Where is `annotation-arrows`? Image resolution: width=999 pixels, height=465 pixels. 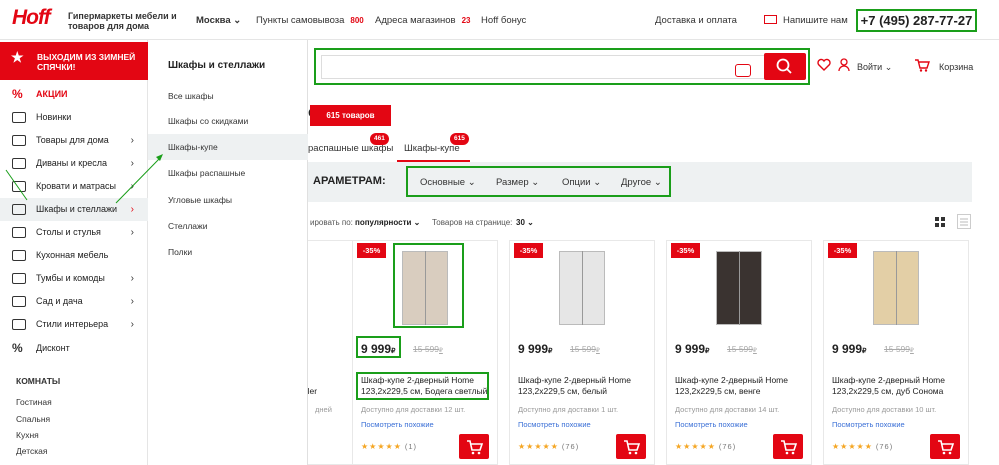
annotation-arrows is located at coordinates (84, 179).